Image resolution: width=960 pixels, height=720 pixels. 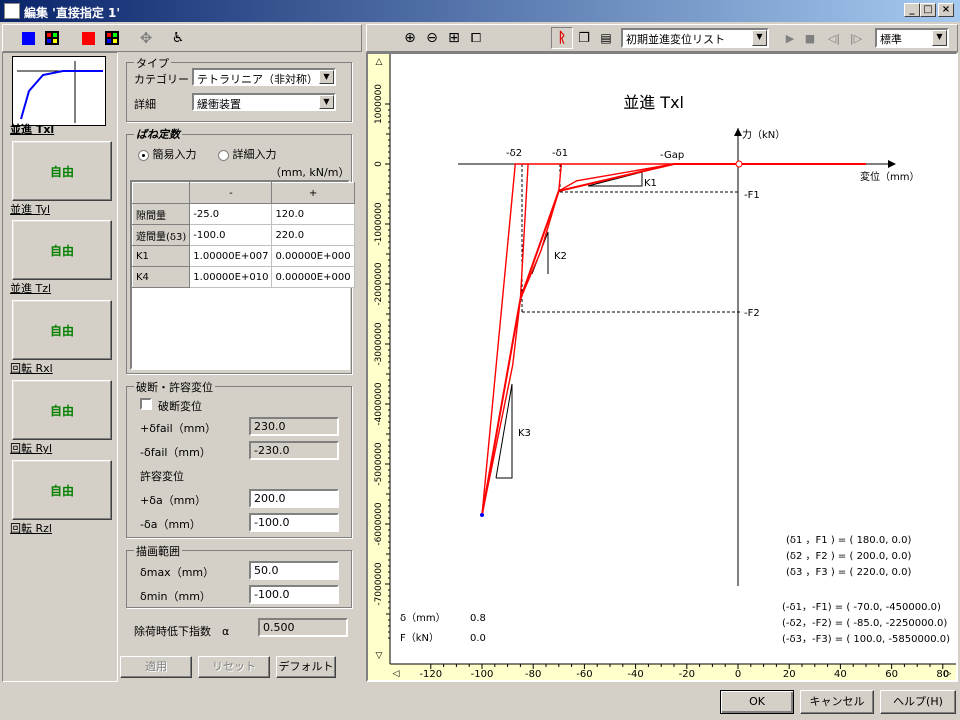 I want to click on dof-label-txl: 並進 Txl, so click(x=32, y=129).